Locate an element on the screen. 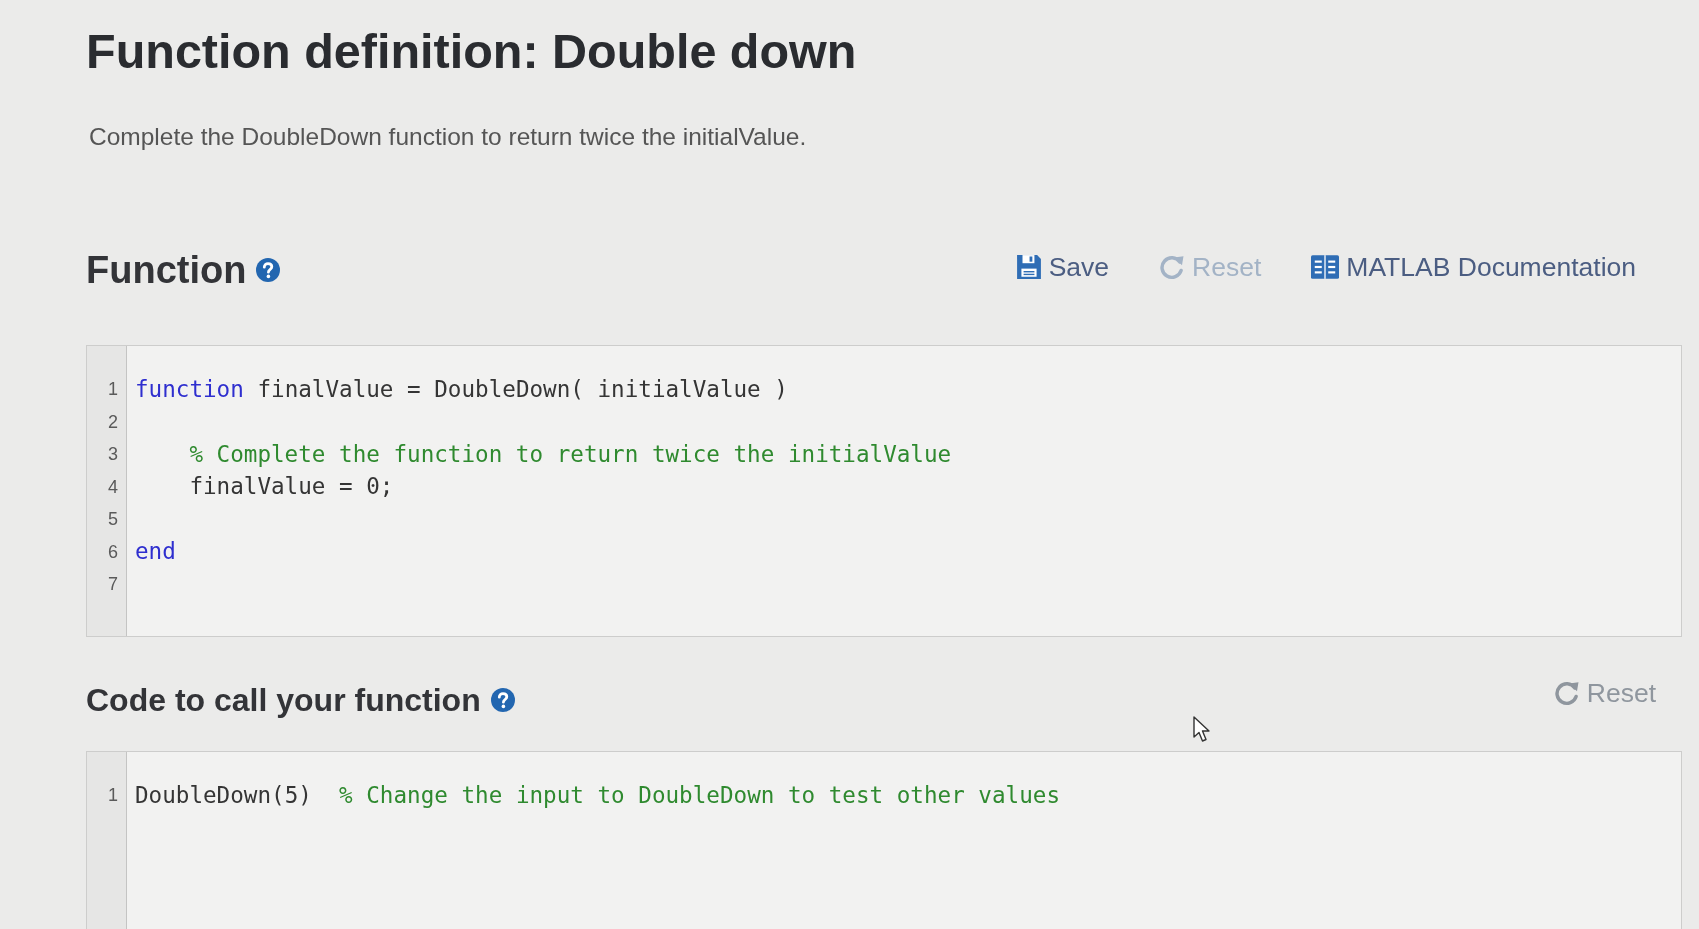 Image resolution: width=1699 pixels, height=929 pixels. task-description: Complete the DoubleDown function to return twice the initialValue. is located at coordinates (448, 137).